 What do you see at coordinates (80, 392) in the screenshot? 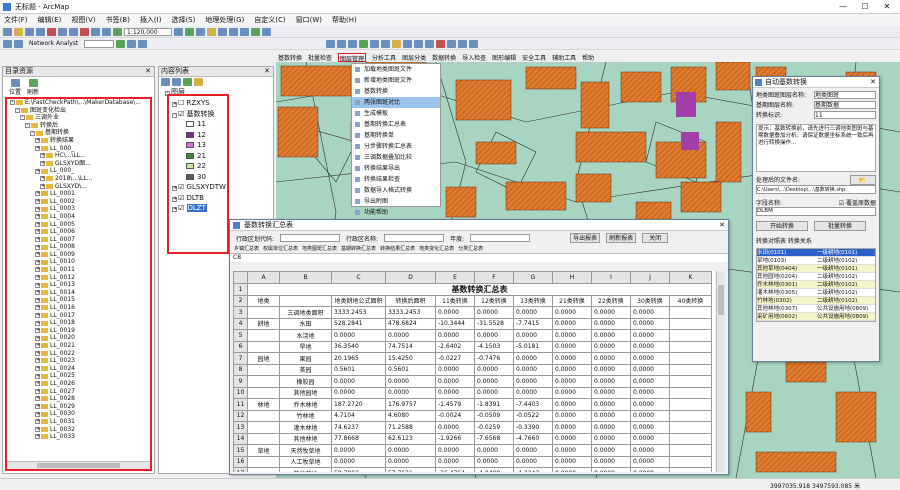
I see `tree-node: + LL_0027` at bounding box center [80, 392].